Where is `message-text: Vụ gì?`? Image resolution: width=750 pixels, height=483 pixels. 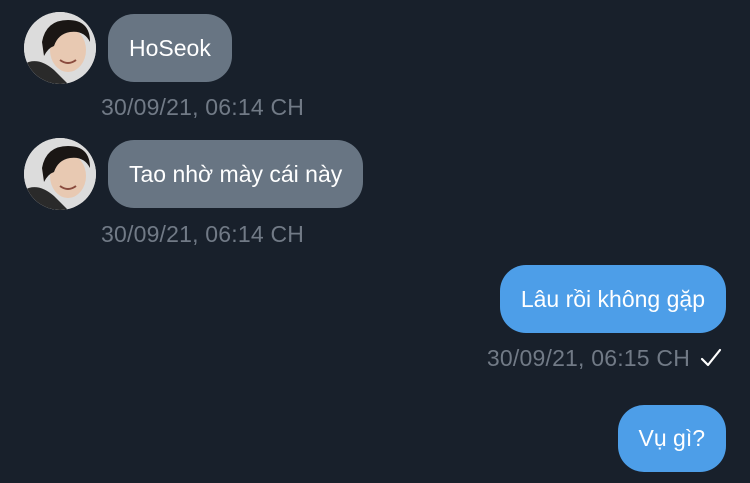
message-text: Vụ gì? is located at coordinates (672, 438).